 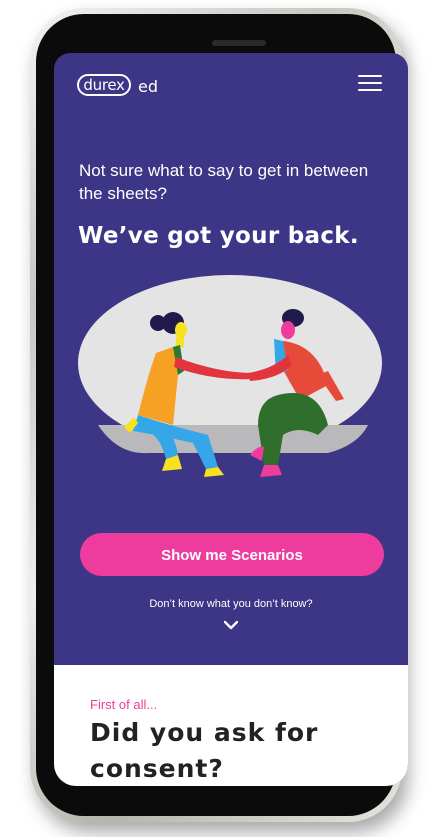 I want to click on durex-logo: durex, so click(x=104, y=85).